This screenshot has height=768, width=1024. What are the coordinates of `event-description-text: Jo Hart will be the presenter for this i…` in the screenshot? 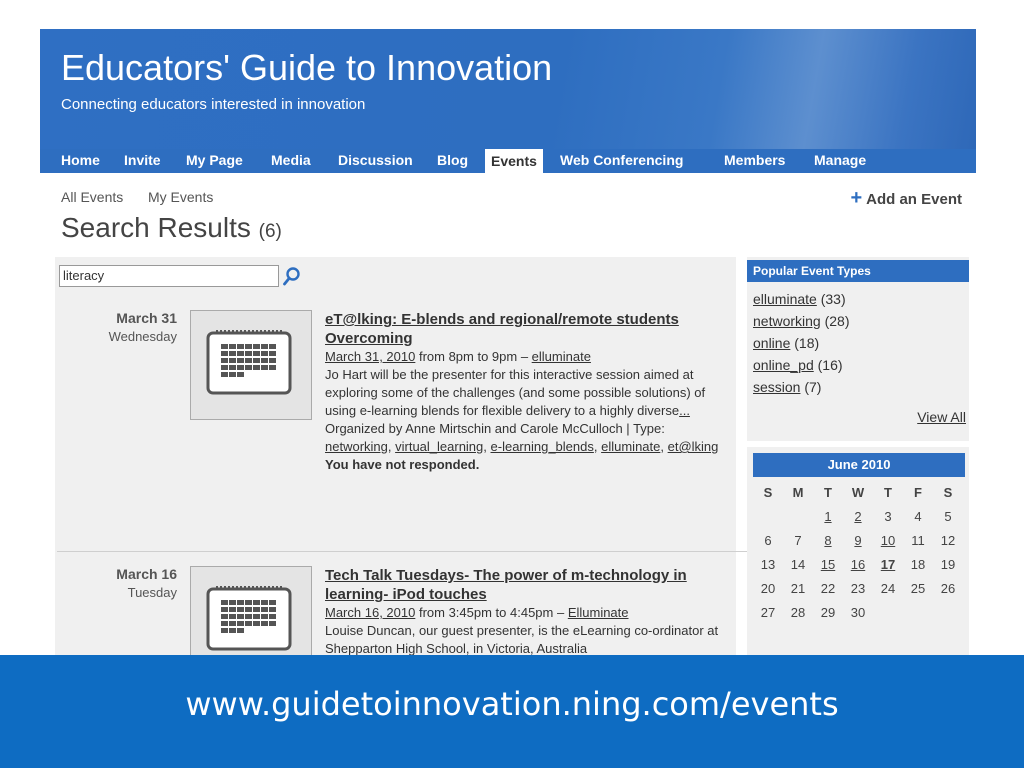 It's located at (515, 392).